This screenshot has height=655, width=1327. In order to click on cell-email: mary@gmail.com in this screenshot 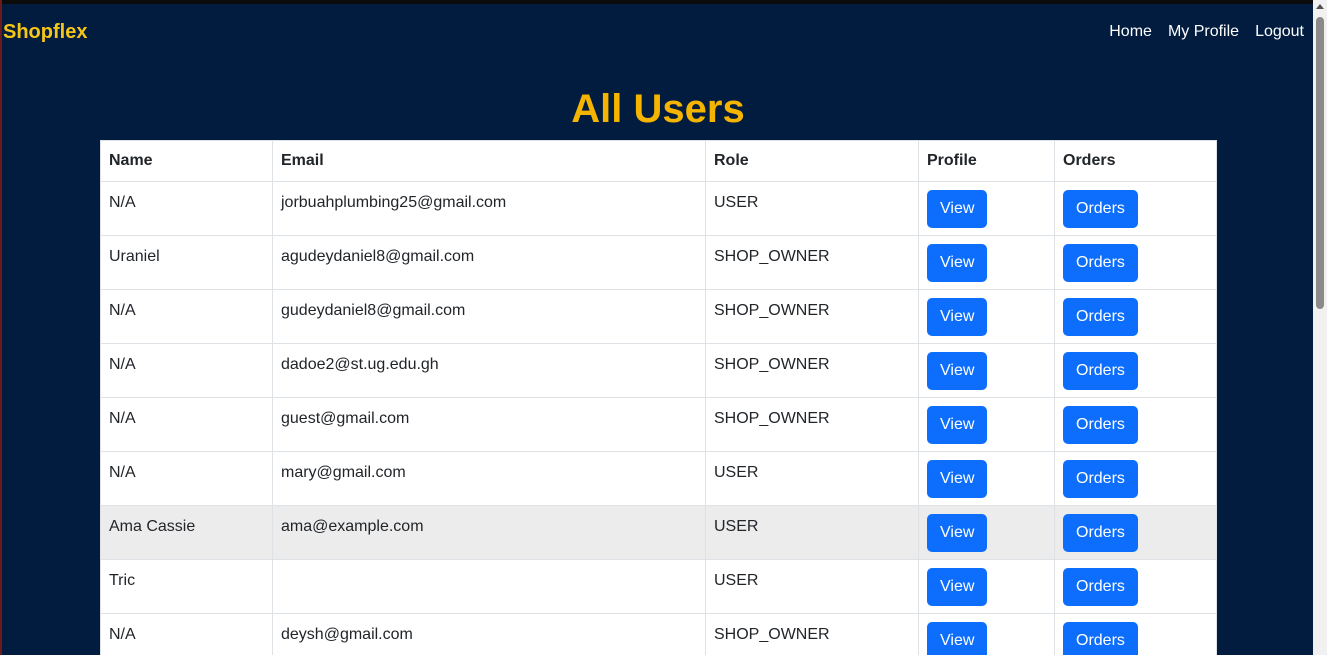, I will do `click(489, 478)`.